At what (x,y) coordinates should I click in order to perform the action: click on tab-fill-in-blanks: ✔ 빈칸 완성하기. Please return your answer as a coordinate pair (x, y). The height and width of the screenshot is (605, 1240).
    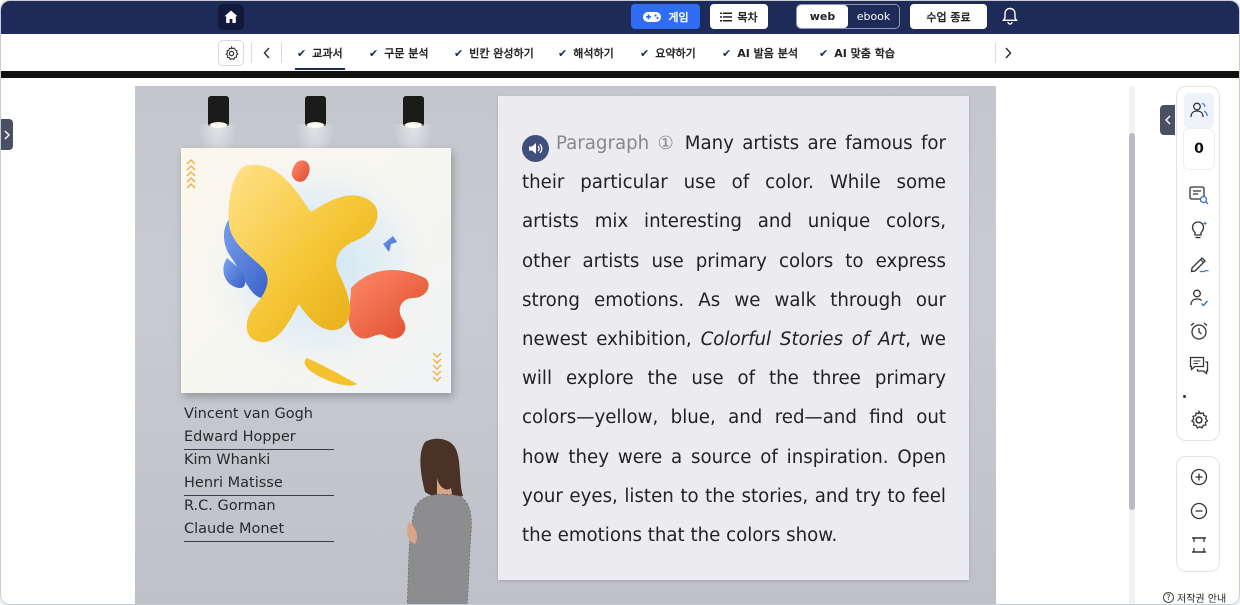
    Looking at the image, I should click on (494, 53).